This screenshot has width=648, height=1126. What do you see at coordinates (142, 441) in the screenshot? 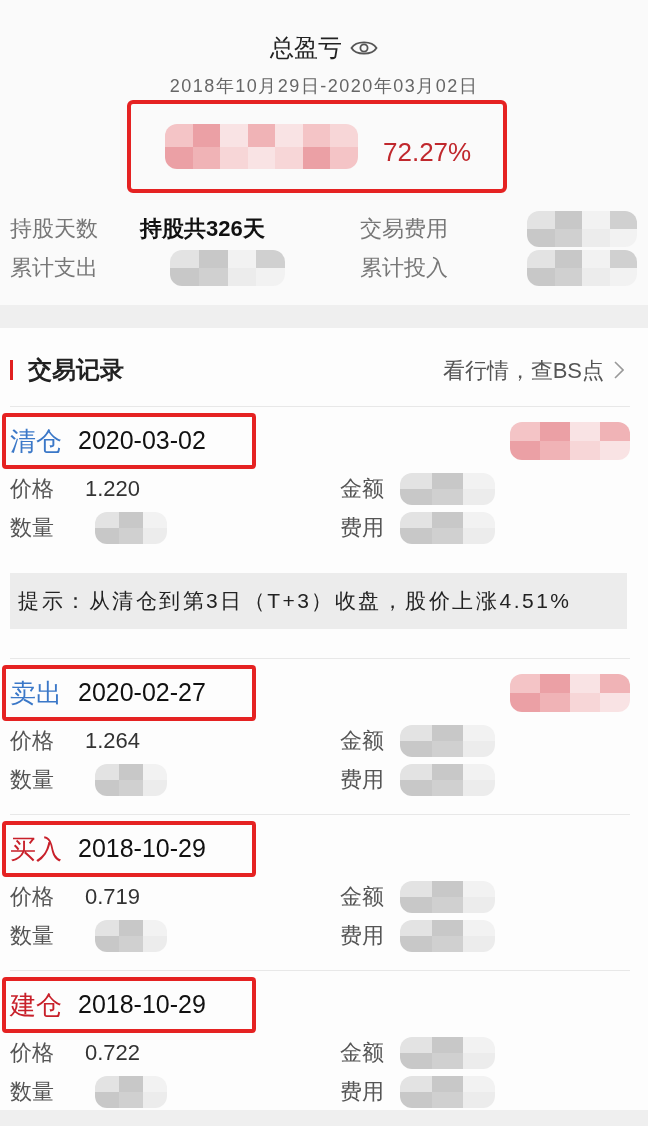
I see `trade-date: 2020-03-02` at bounding box center [142, 441].